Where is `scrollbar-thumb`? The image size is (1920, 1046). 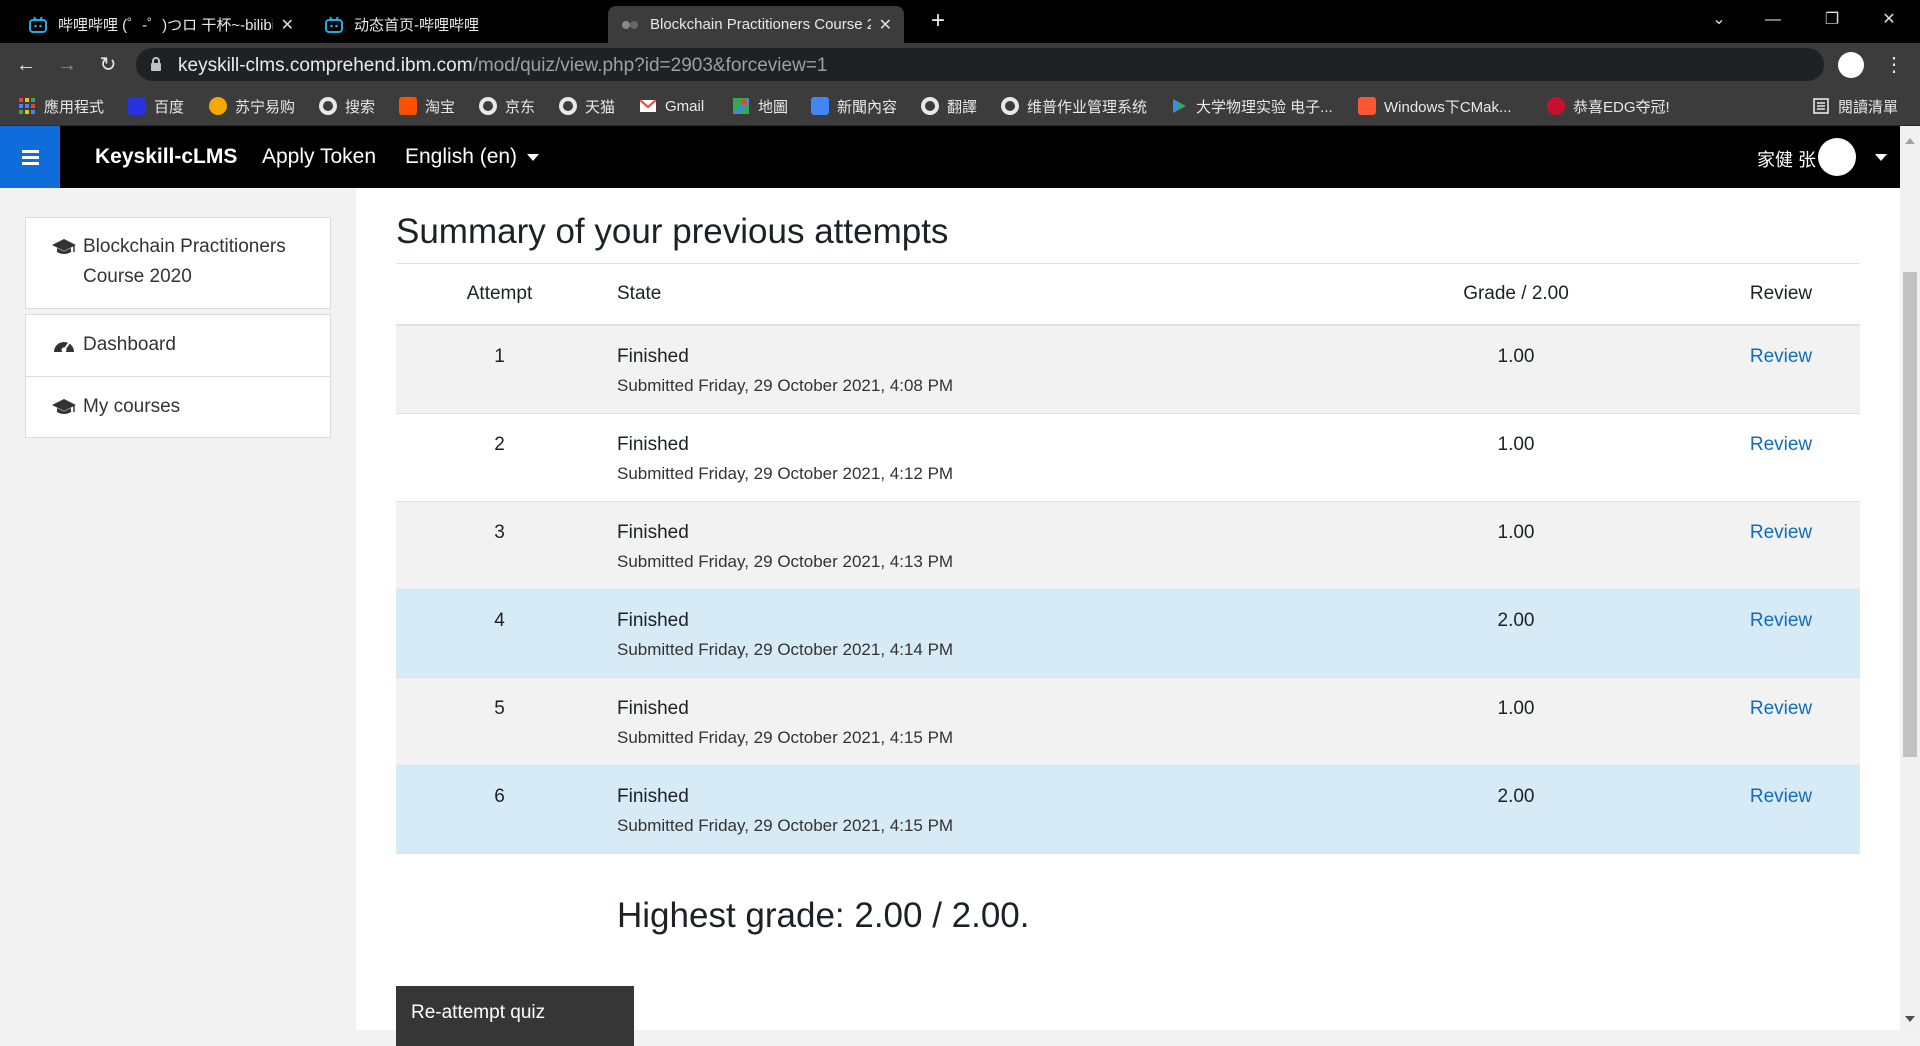 scrollbar-thumb is located at coordinates (1910, 514).